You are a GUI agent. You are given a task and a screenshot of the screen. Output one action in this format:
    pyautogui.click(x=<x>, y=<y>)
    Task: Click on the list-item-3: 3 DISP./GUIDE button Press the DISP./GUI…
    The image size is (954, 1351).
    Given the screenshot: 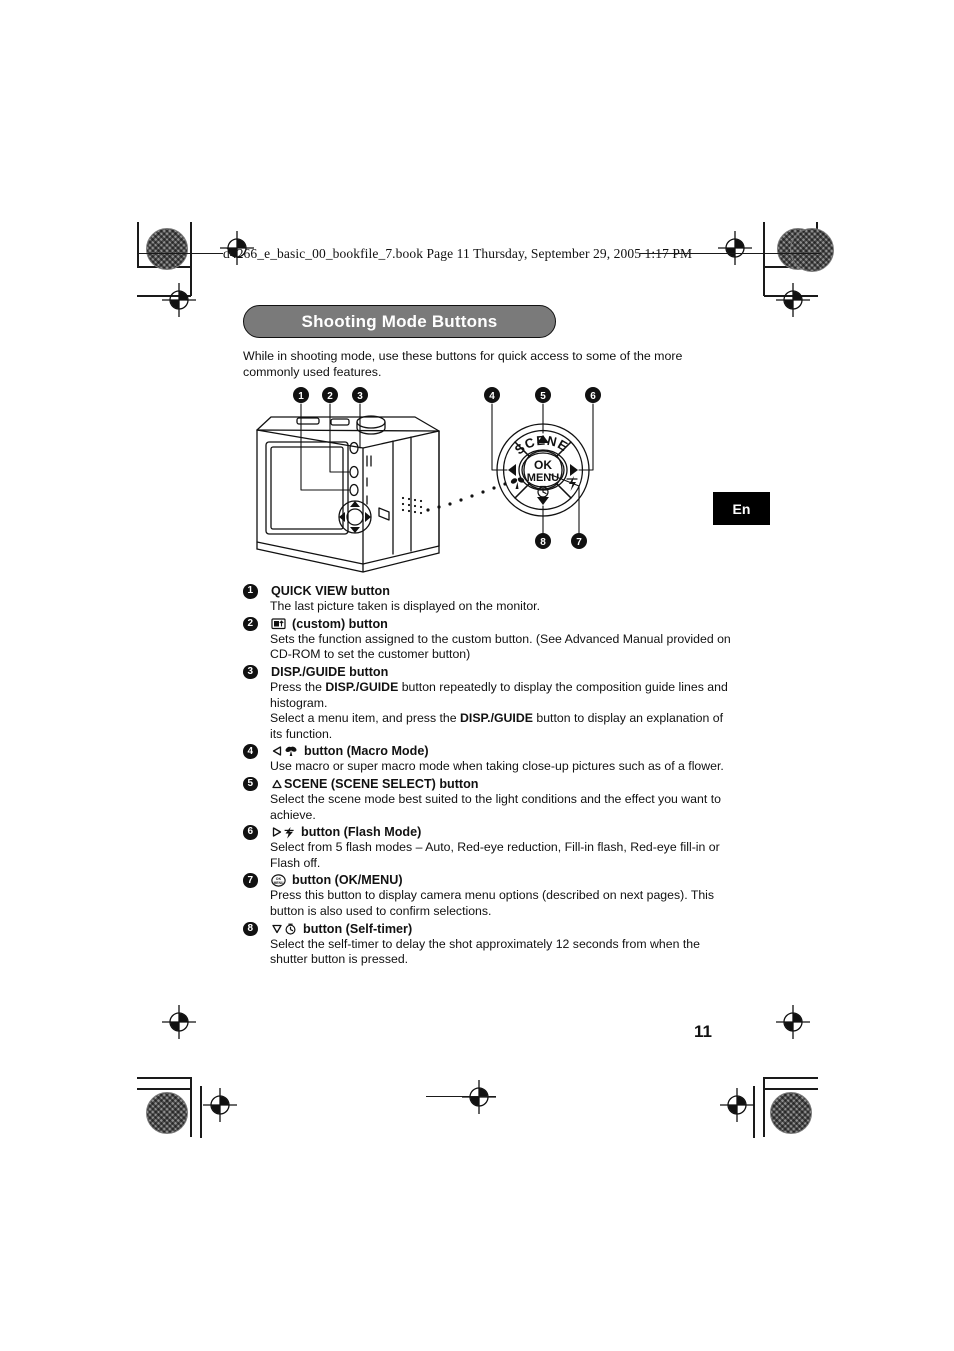 What is the action you would take?
    pyautogui.click(x=485, y=703)
    